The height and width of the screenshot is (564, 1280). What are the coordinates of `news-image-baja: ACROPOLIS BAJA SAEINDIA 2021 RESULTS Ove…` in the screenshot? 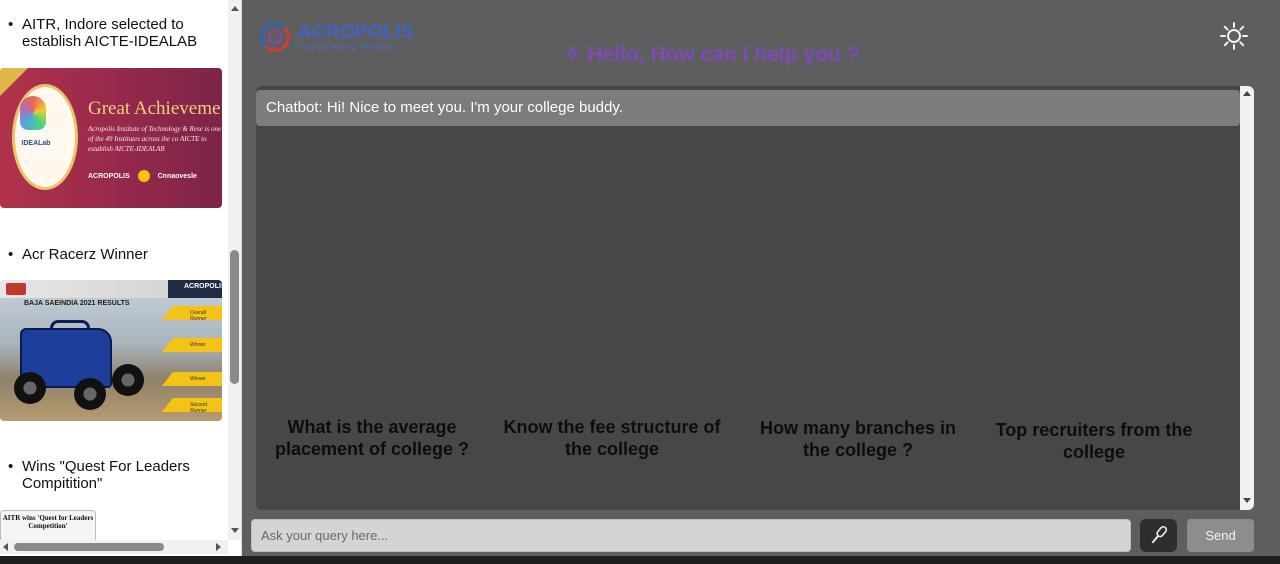 It's located at (111, 350).